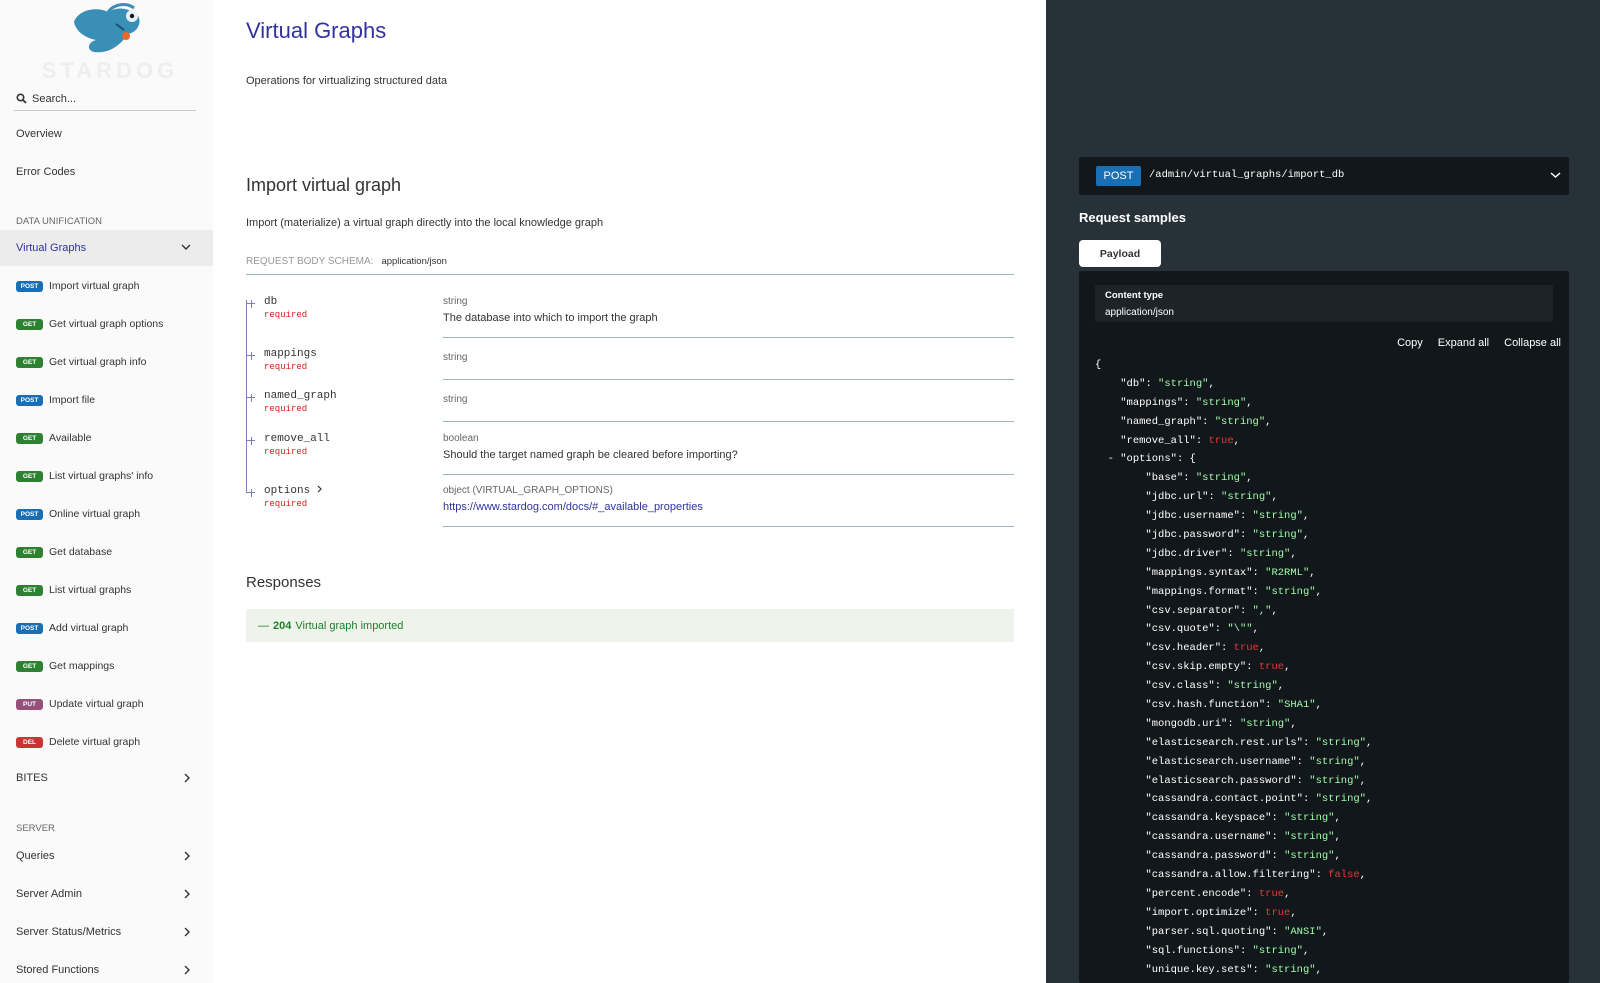 Image resolution: width=1600 pixels, height=983 pixels. I want to click on schema-label: REQUEST BODY SCHEMA:, so click(310, 261).